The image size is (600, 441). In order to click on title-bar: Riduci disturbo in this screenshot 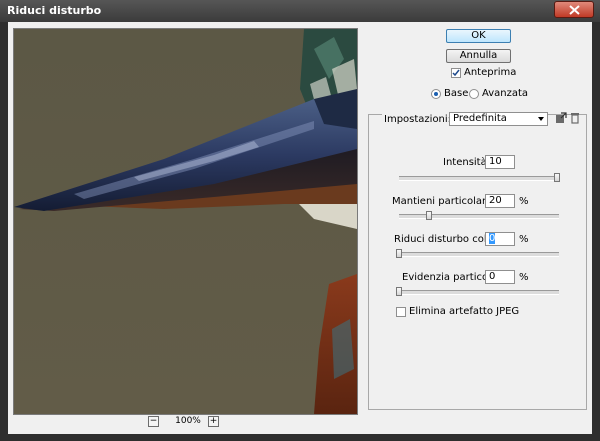, I will do `click(300, 11)`.